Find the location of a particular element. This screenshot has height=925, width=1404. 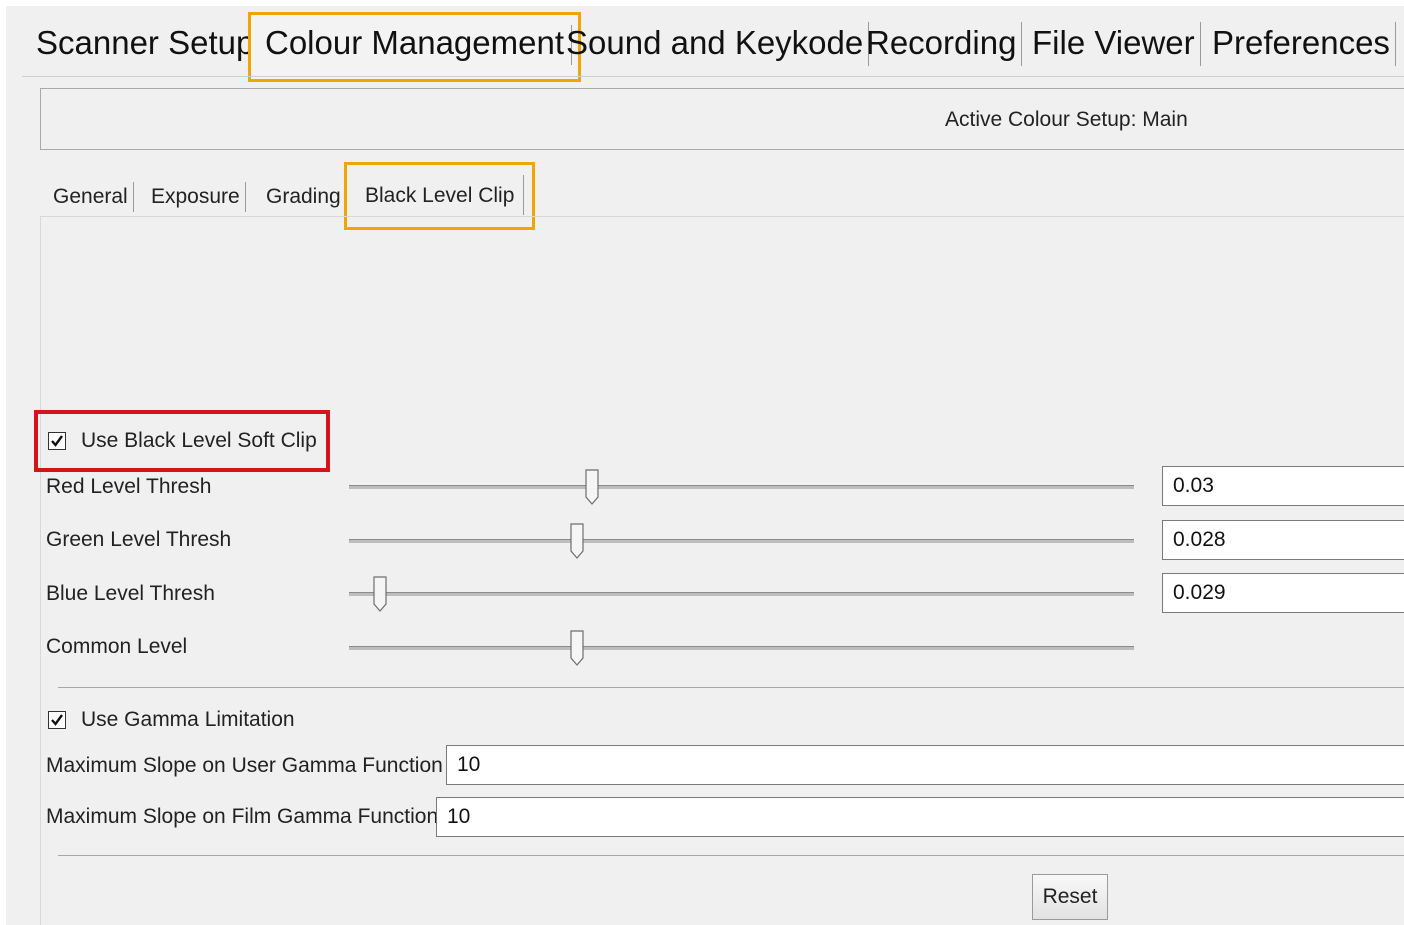

panel-left-border is located at coordinates (40, 570).